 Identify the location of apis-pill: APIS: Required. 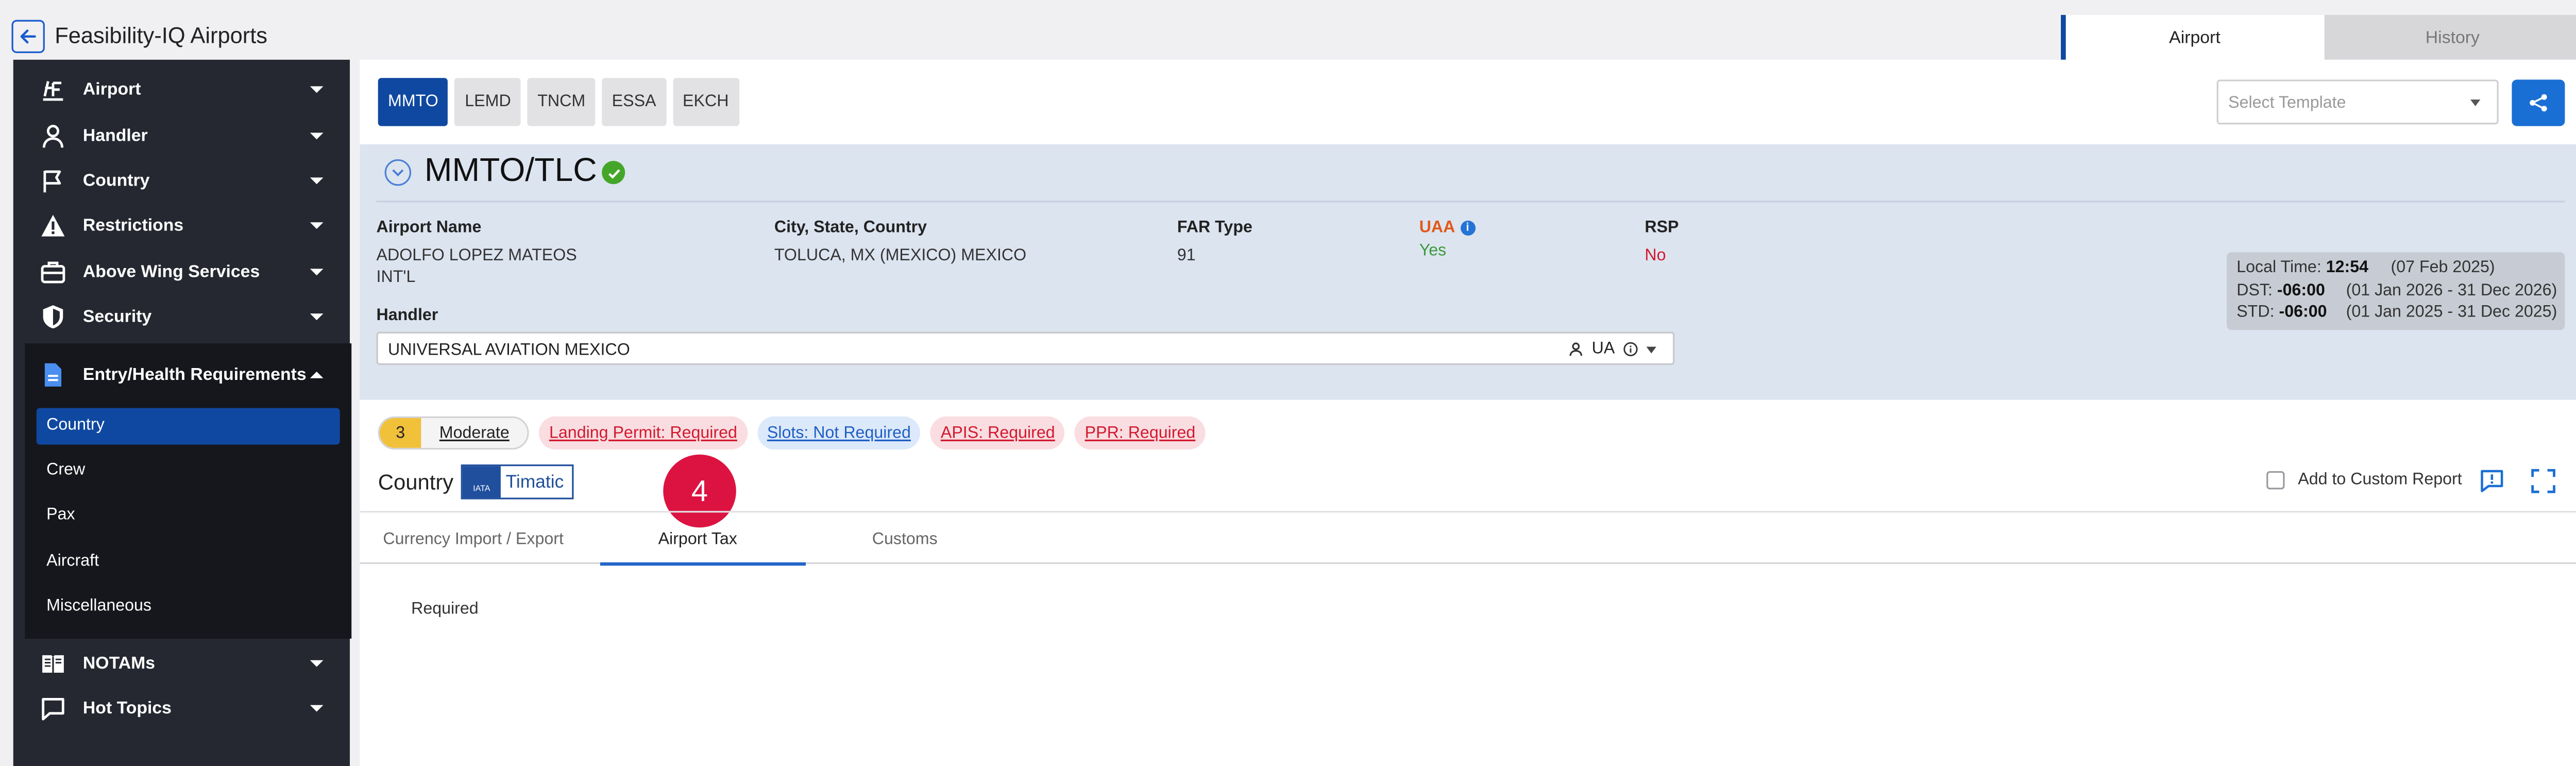
(998, 433).